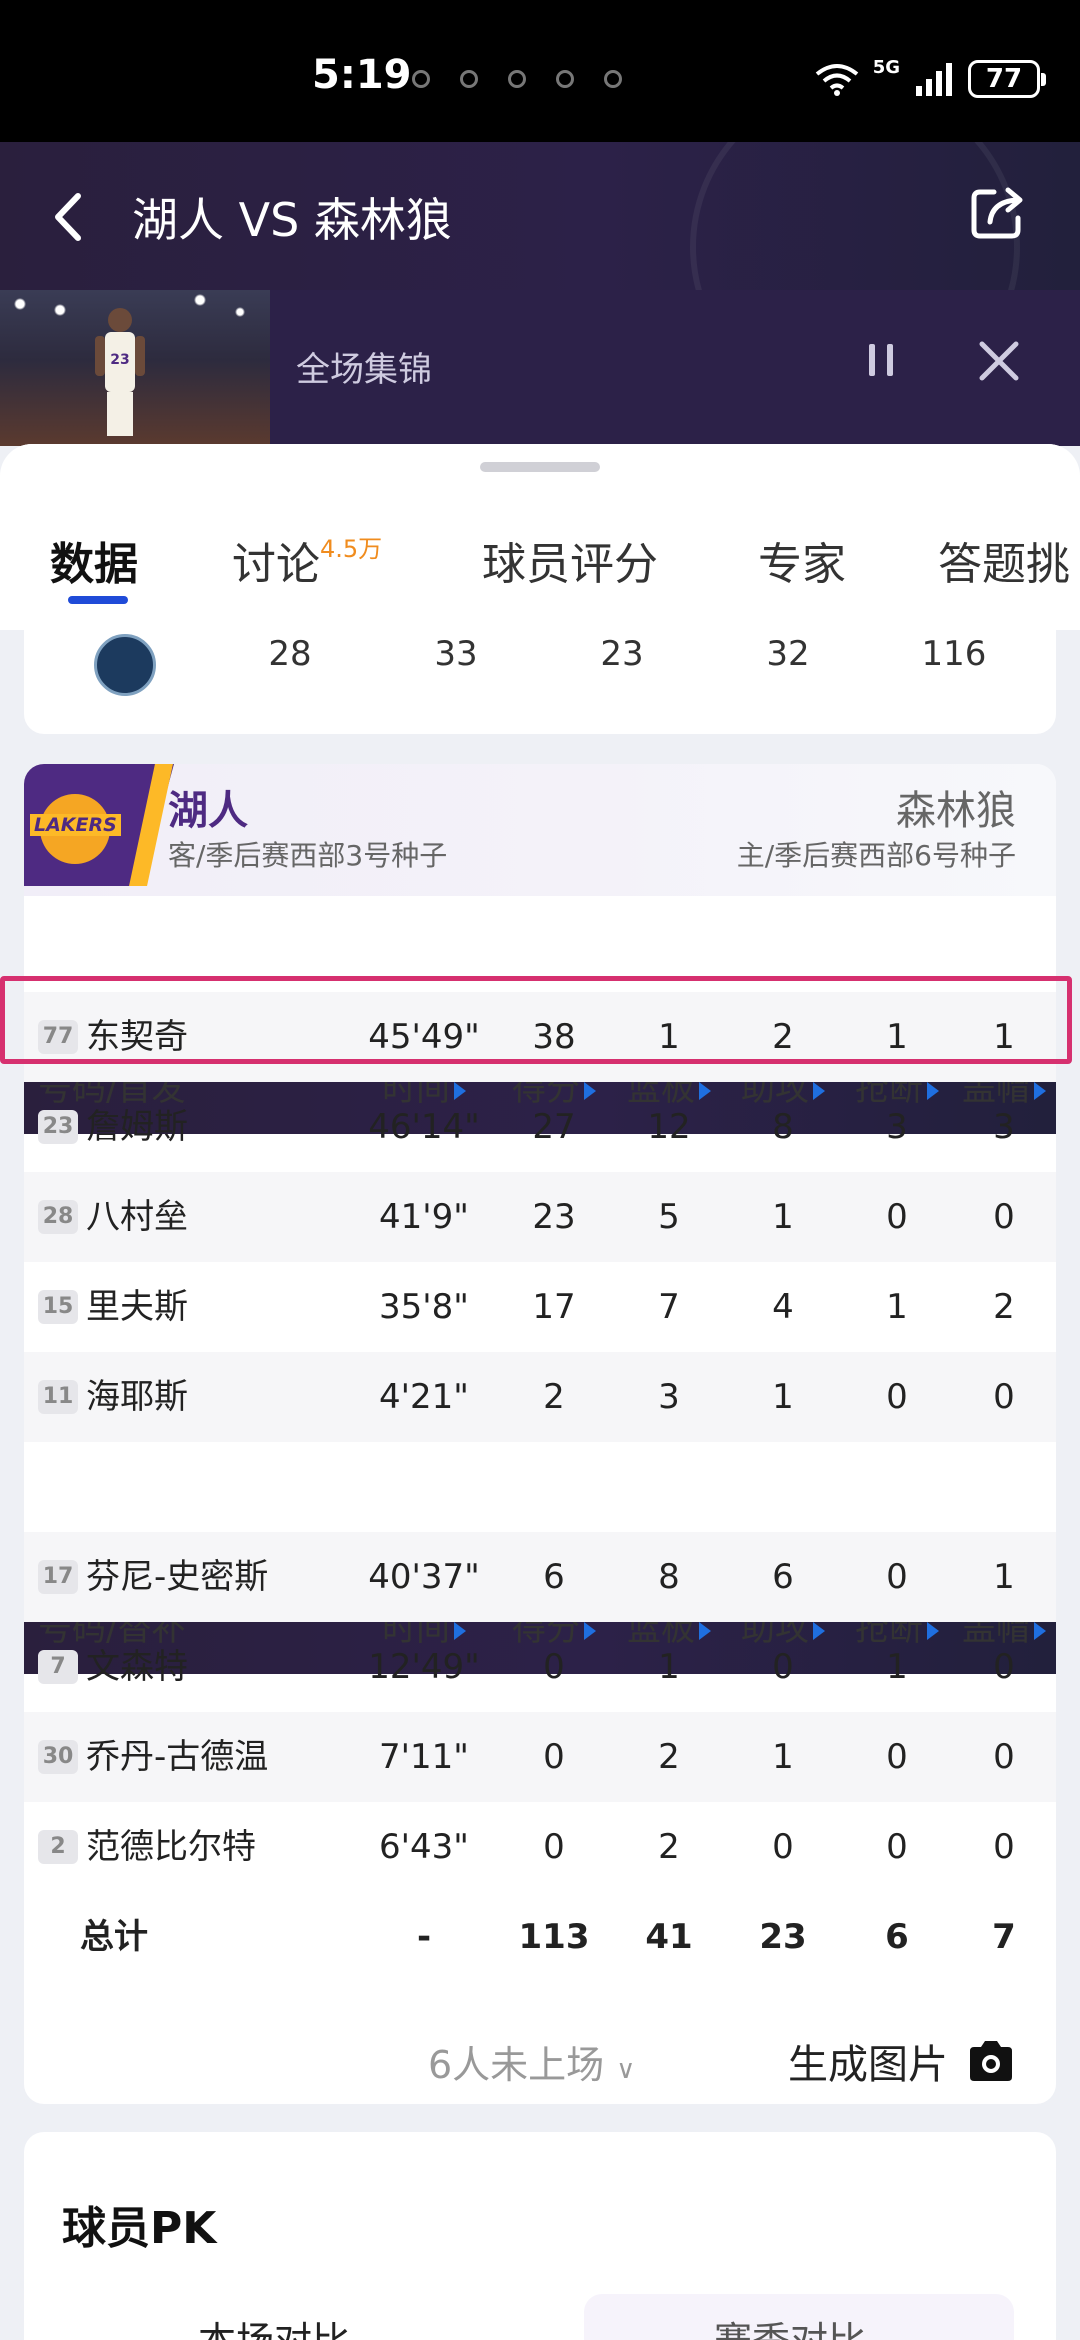 The image size is (1080, 2340). Describe the element at coordinates (554, 1577) in the screenshot. I see `points: 6` at that location.